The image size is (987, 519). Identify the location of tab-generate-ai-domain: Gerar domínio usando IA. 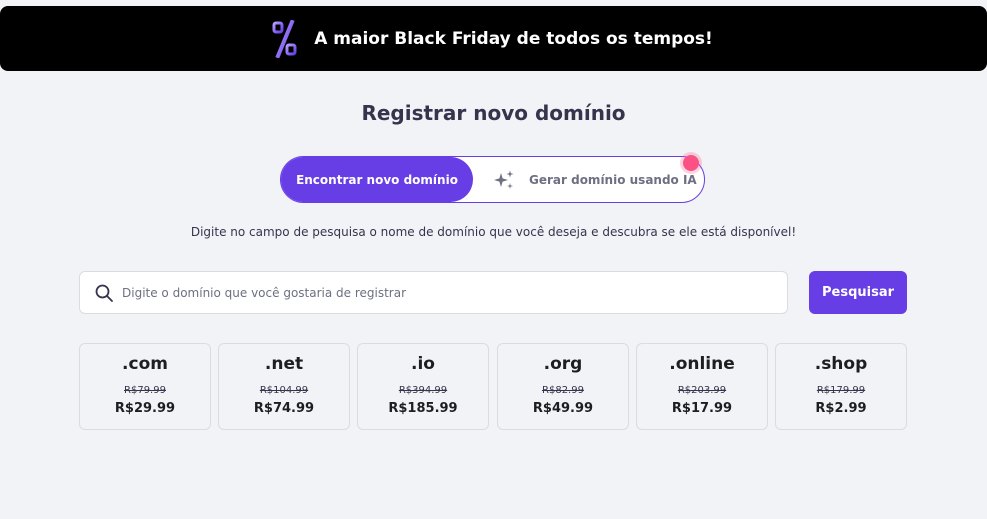
(595, 179).